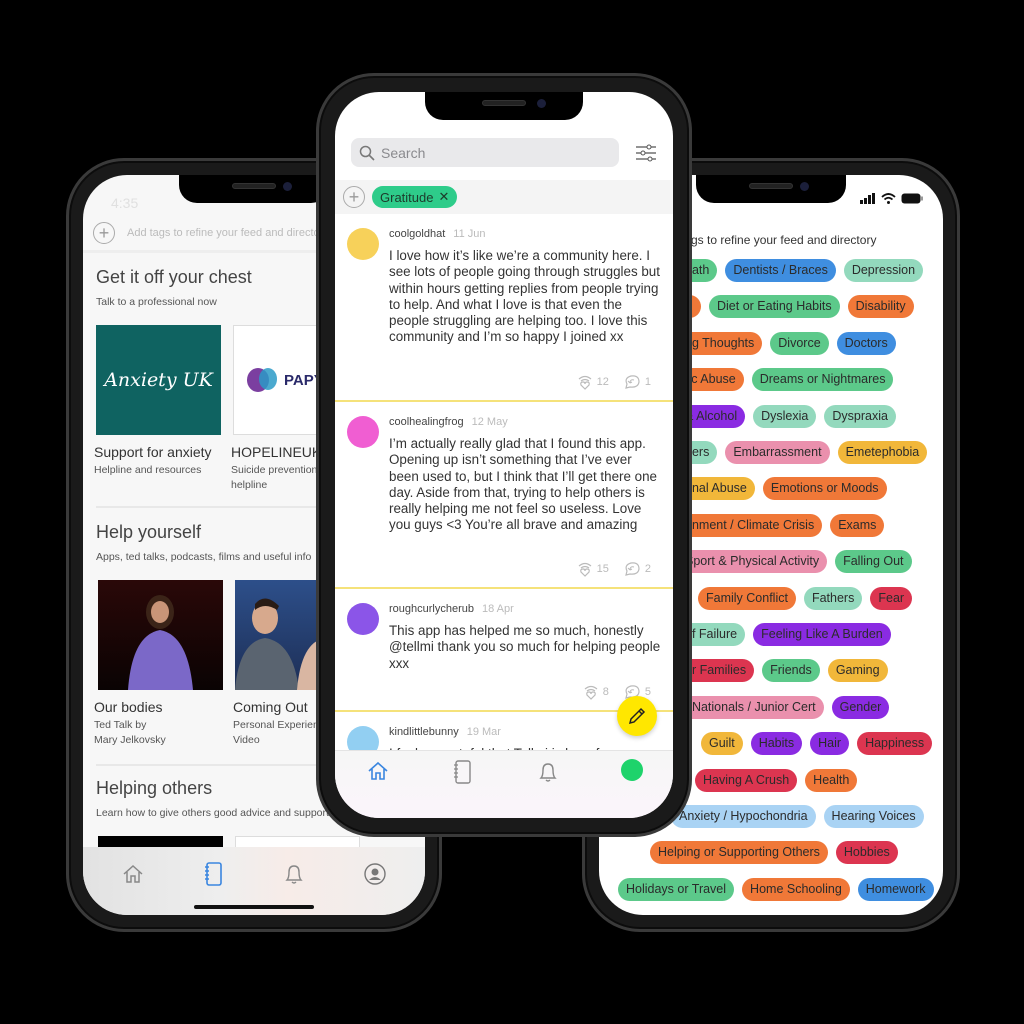 This screenshot has width=1024, height=1024. I want to click on tag-chip: Homework, so click(895, 889).